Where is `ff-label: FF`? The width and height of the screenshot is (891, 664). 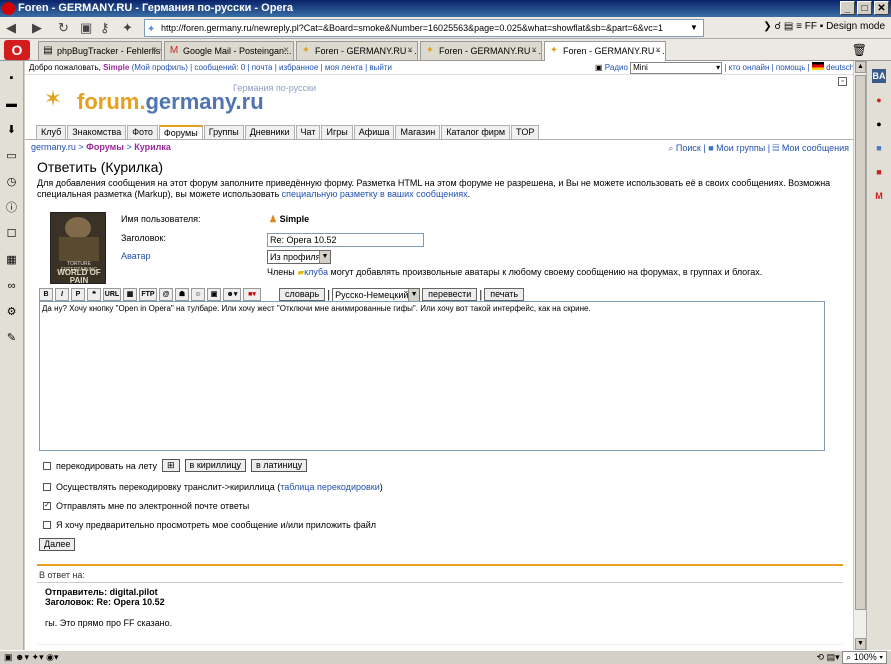
ff-label: FF is located at coordinates (811, 26).